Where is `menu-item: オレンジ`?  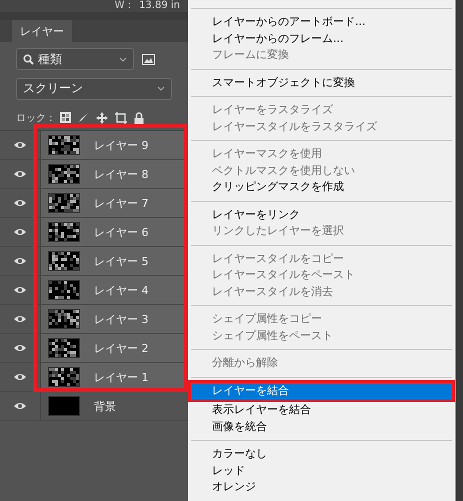
menu-item: オレンジ is located at coordinates (321, 487).